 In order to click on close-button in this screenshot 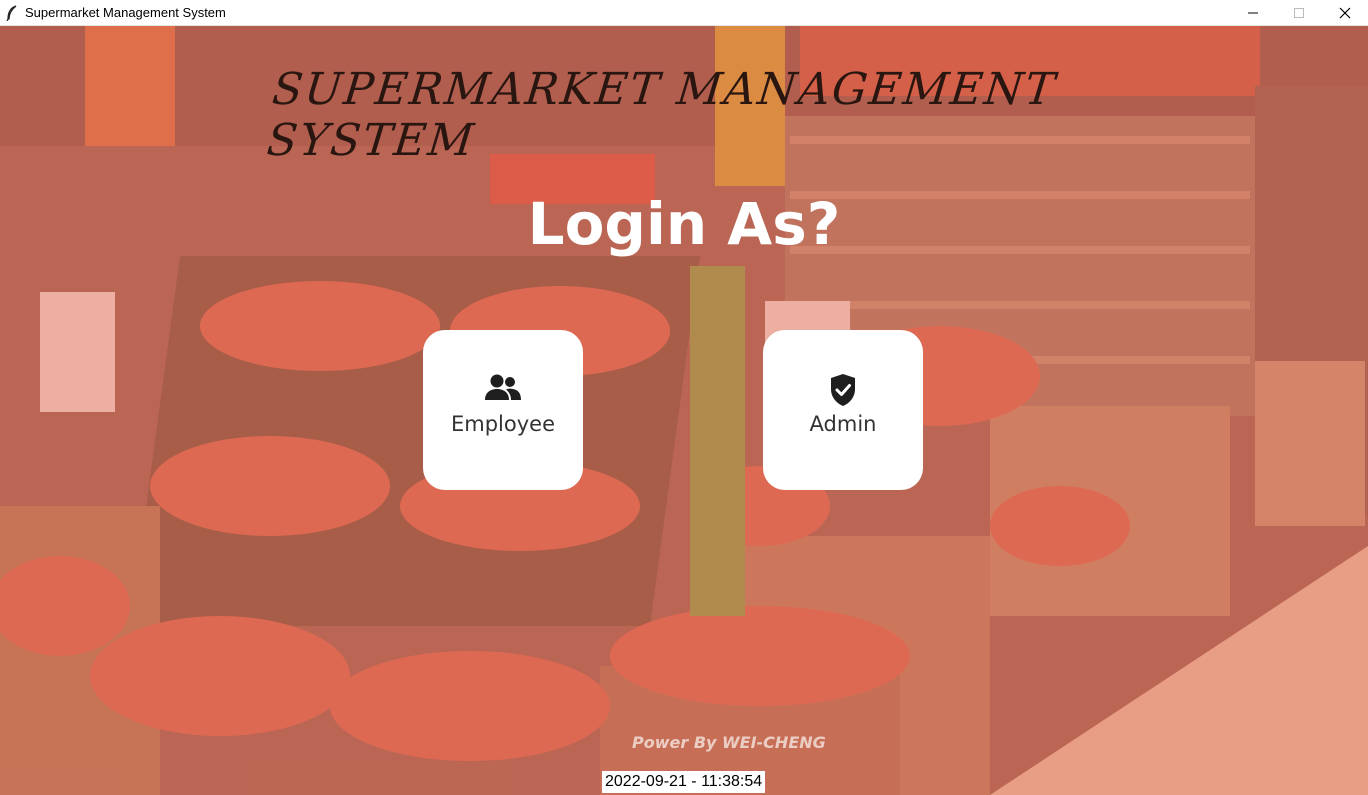, I will do `click(1345, 13)`.